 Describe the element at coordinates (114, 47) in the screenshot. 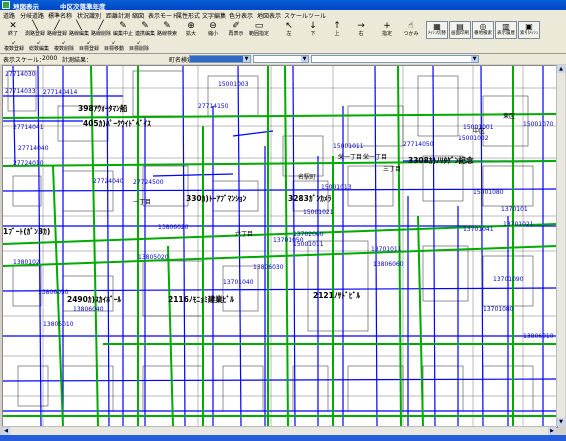

I see `target-move-button: ↙ 目標移動` at that location.